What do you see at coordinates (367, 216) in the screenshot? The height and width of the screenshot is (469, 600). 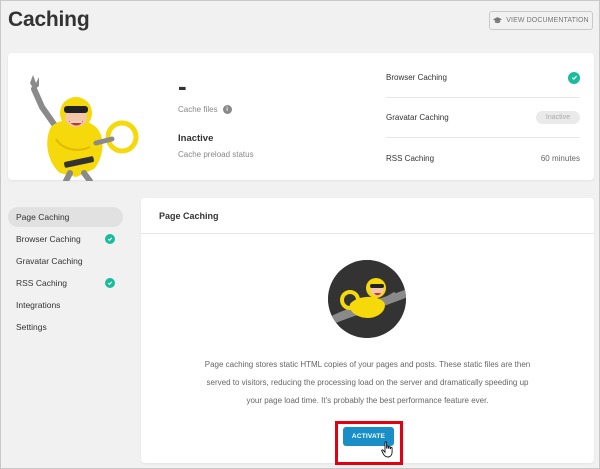 I see `panel-title: Page Caching` at bounding box center [367, 216].